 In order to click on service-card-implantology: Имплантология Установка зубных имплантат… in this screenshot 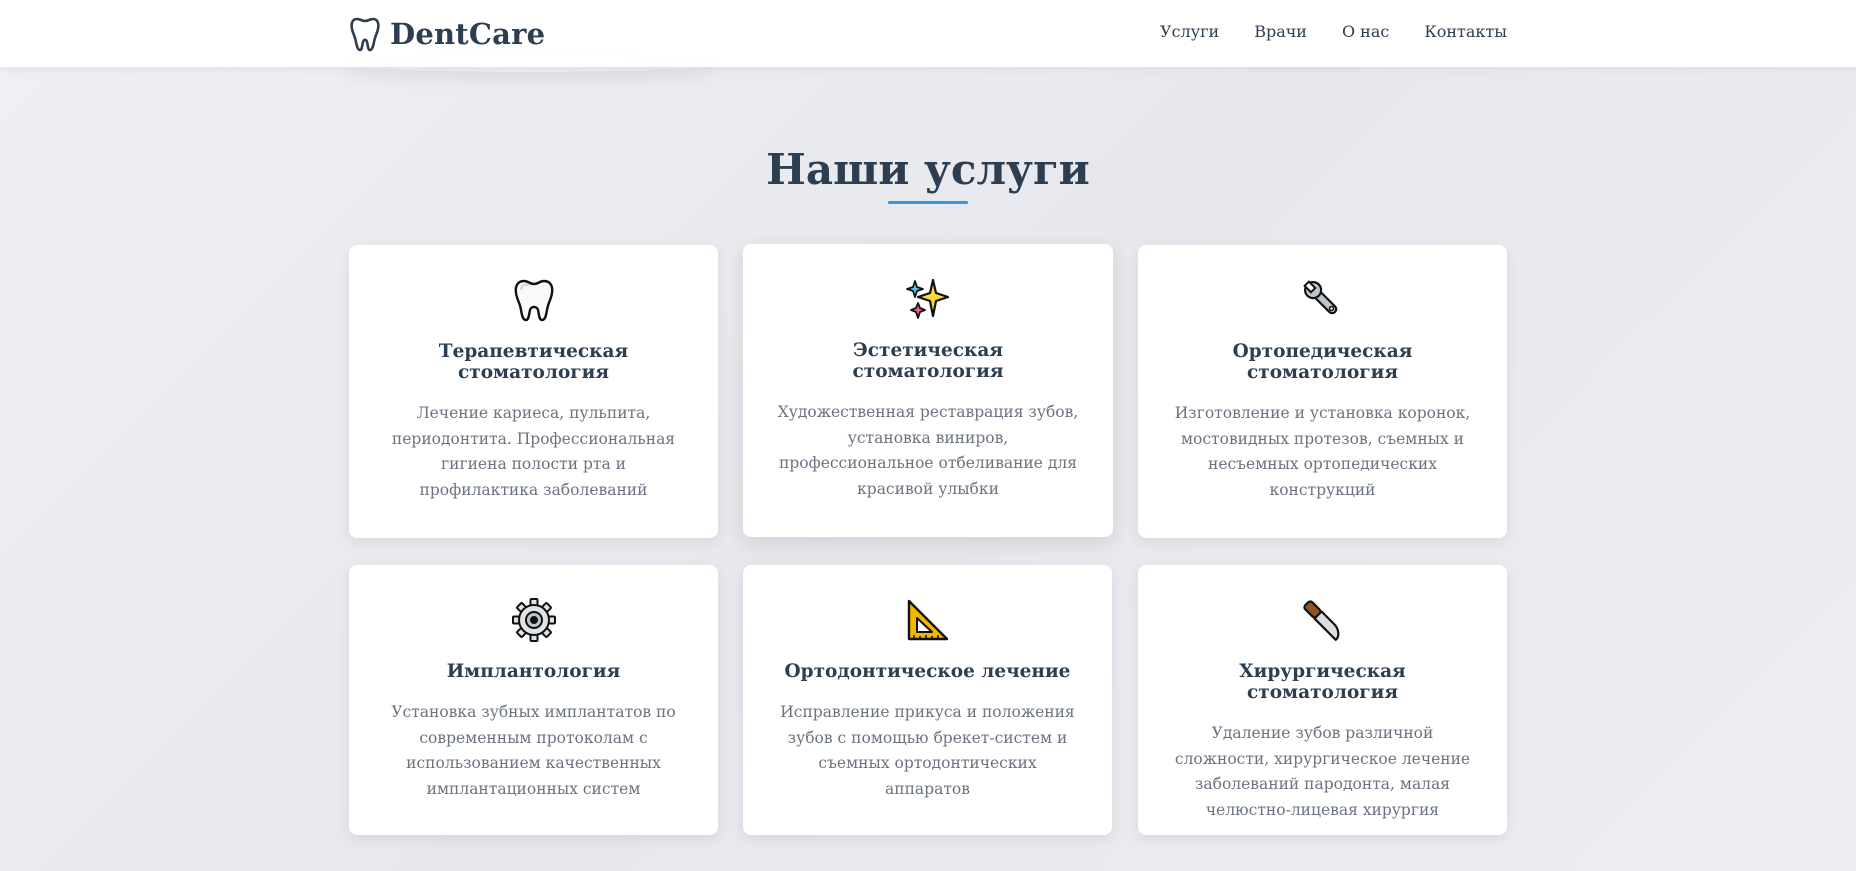, I will do `click(533, 700)`.